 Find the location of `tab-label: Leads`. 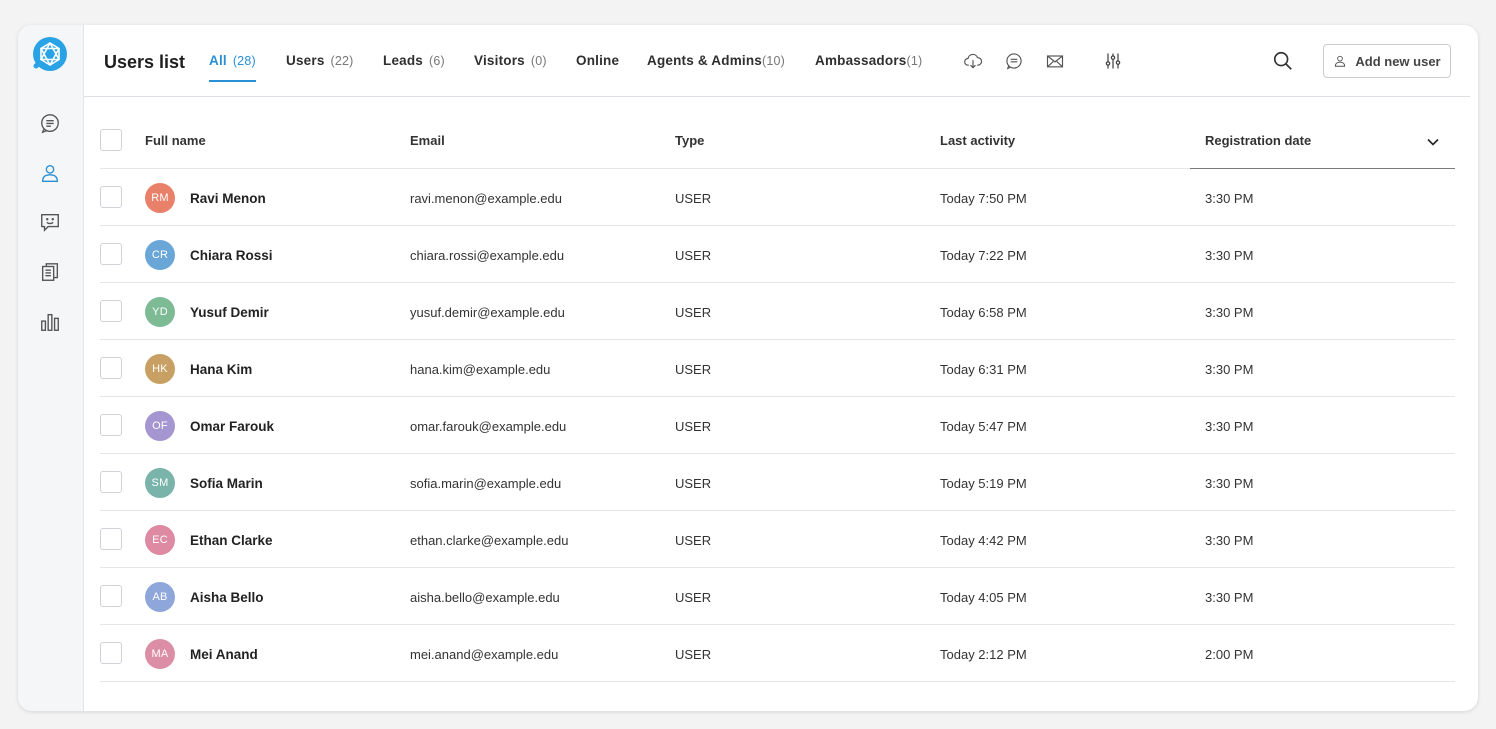

tab-label: Leads is located at coordinates (403, 60).